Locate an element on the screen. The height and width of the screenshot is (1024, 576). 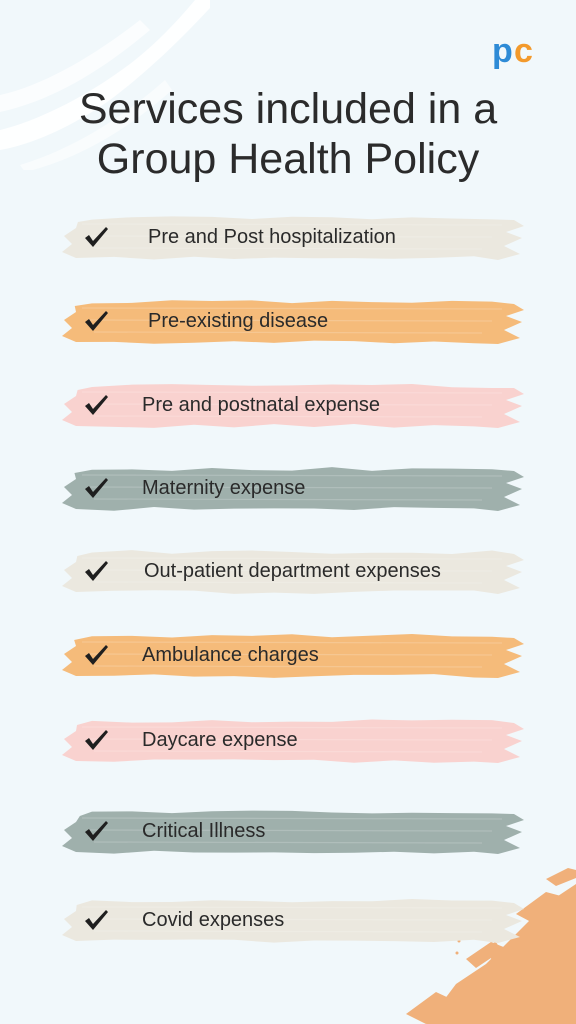
service-item: Ambulance charges is located at coordinates (293, 656).